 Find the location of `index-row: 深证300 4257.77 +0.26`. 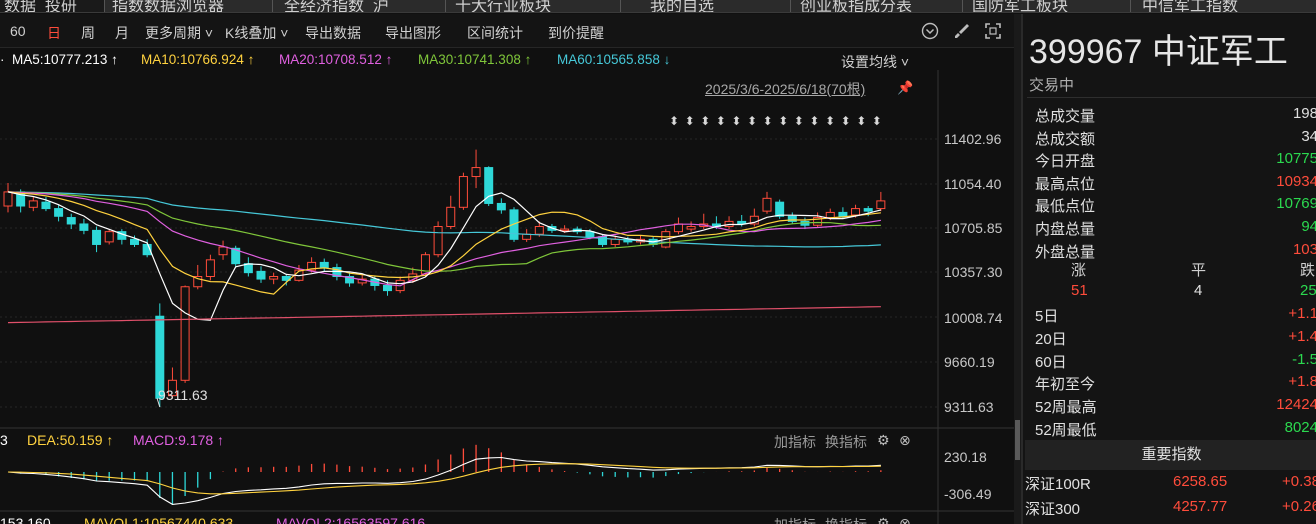

index-row: 深证300 4257.77 +0.26 is located at coordinates (1170, 510).